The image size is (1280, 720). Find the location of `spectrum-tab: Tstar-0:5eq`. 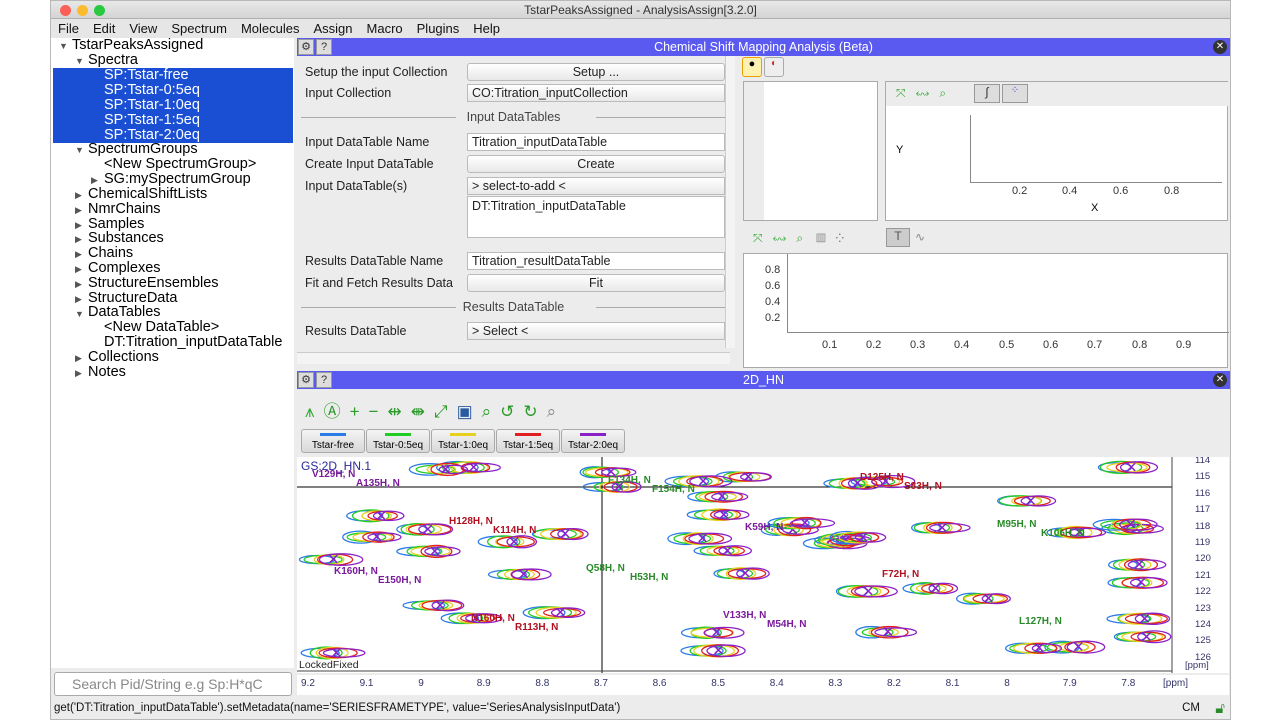

spectrum-tab: Tstar-0:5eq is located at coordinates (398, 441).